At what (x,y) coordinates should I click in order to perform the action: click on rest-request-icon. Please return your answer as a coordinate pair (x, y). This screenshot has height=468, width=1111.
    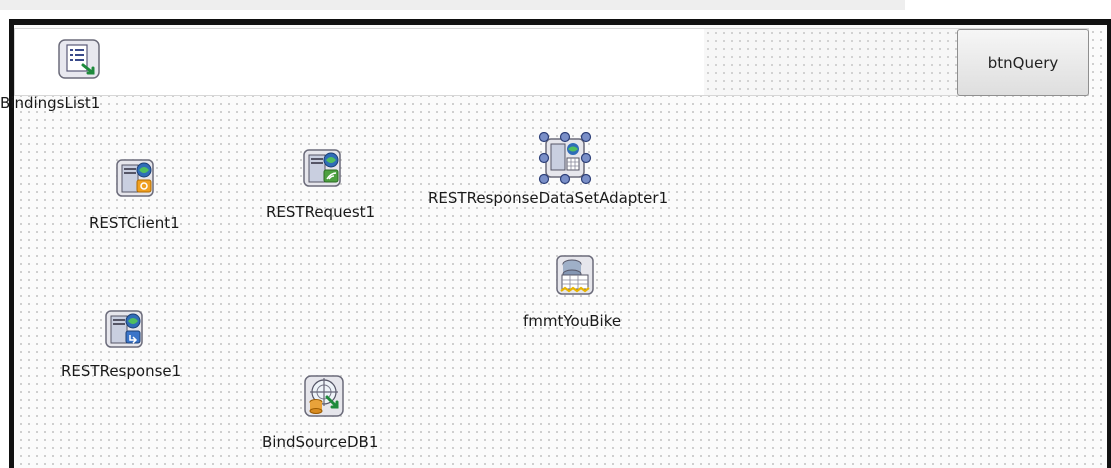
    Looking at the image, I should click on (322, 168).